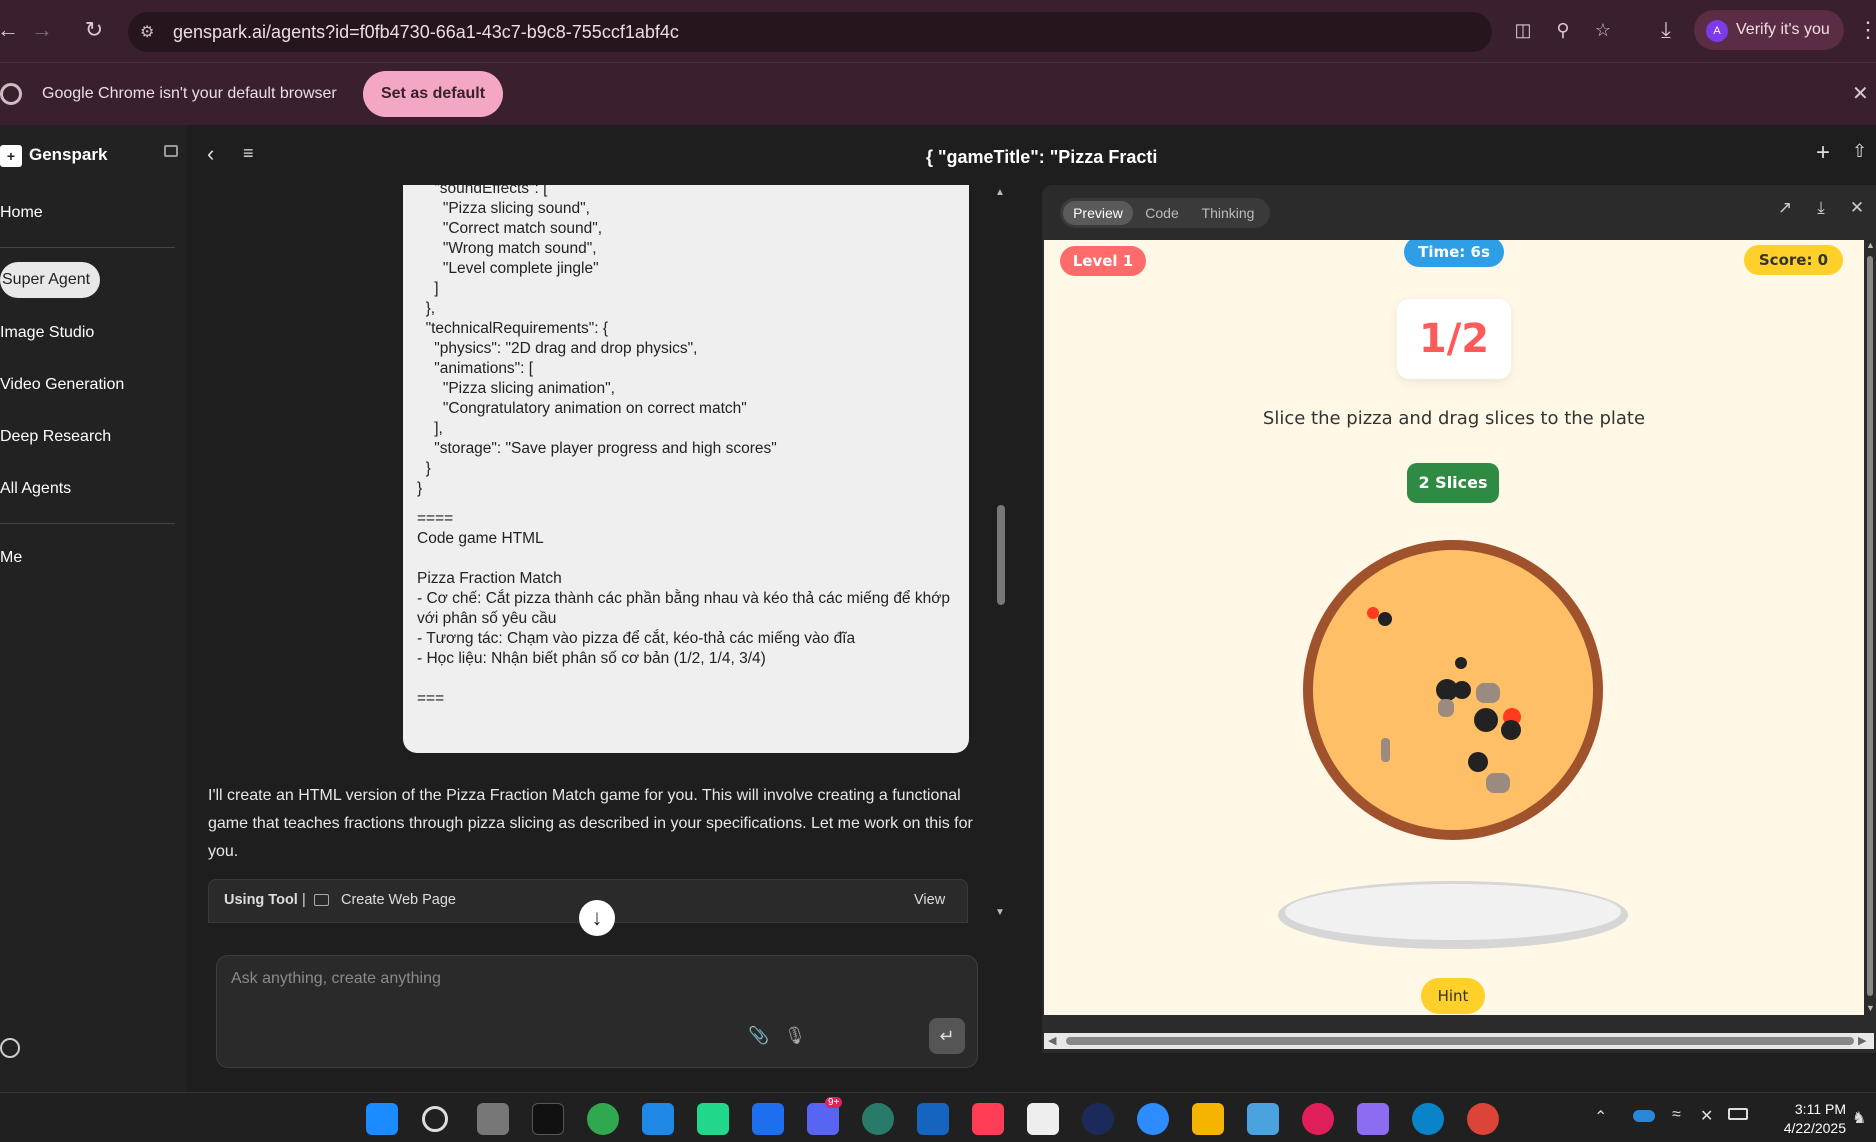  I want to click on wifi-icon: ≈, so click(1676, 1115).